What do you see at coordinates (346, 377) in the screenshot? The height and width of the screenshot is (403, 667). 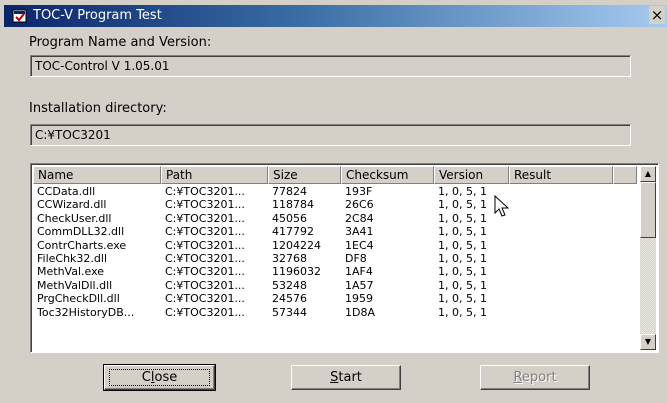 I see `start-button: Start` at bounding box center [346, 377].